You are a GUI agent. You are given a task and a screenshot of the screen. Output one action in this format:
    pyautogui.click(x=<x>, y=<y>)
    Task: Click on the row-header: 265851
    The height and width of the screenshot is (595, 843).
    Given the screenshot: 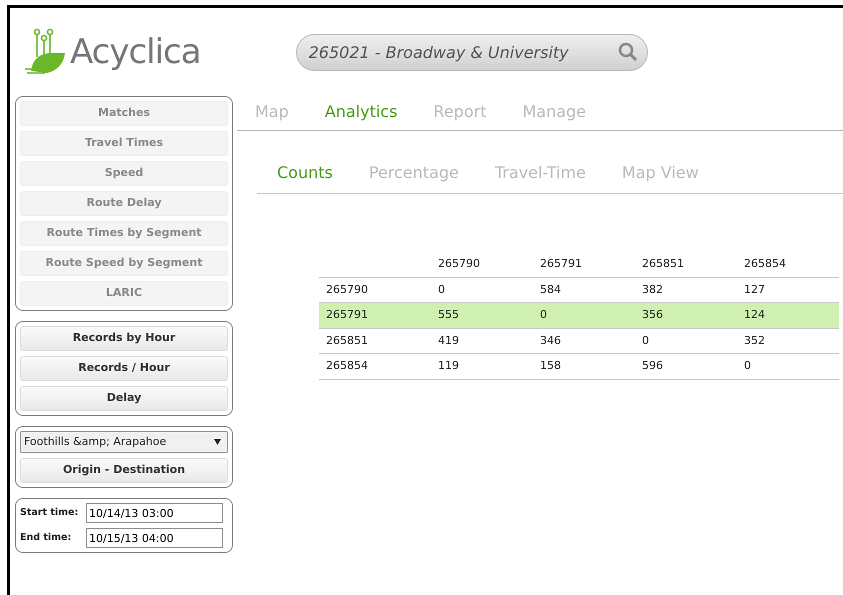 What is the action you would take?
    pyautogui.click(x=375, y=341)
    